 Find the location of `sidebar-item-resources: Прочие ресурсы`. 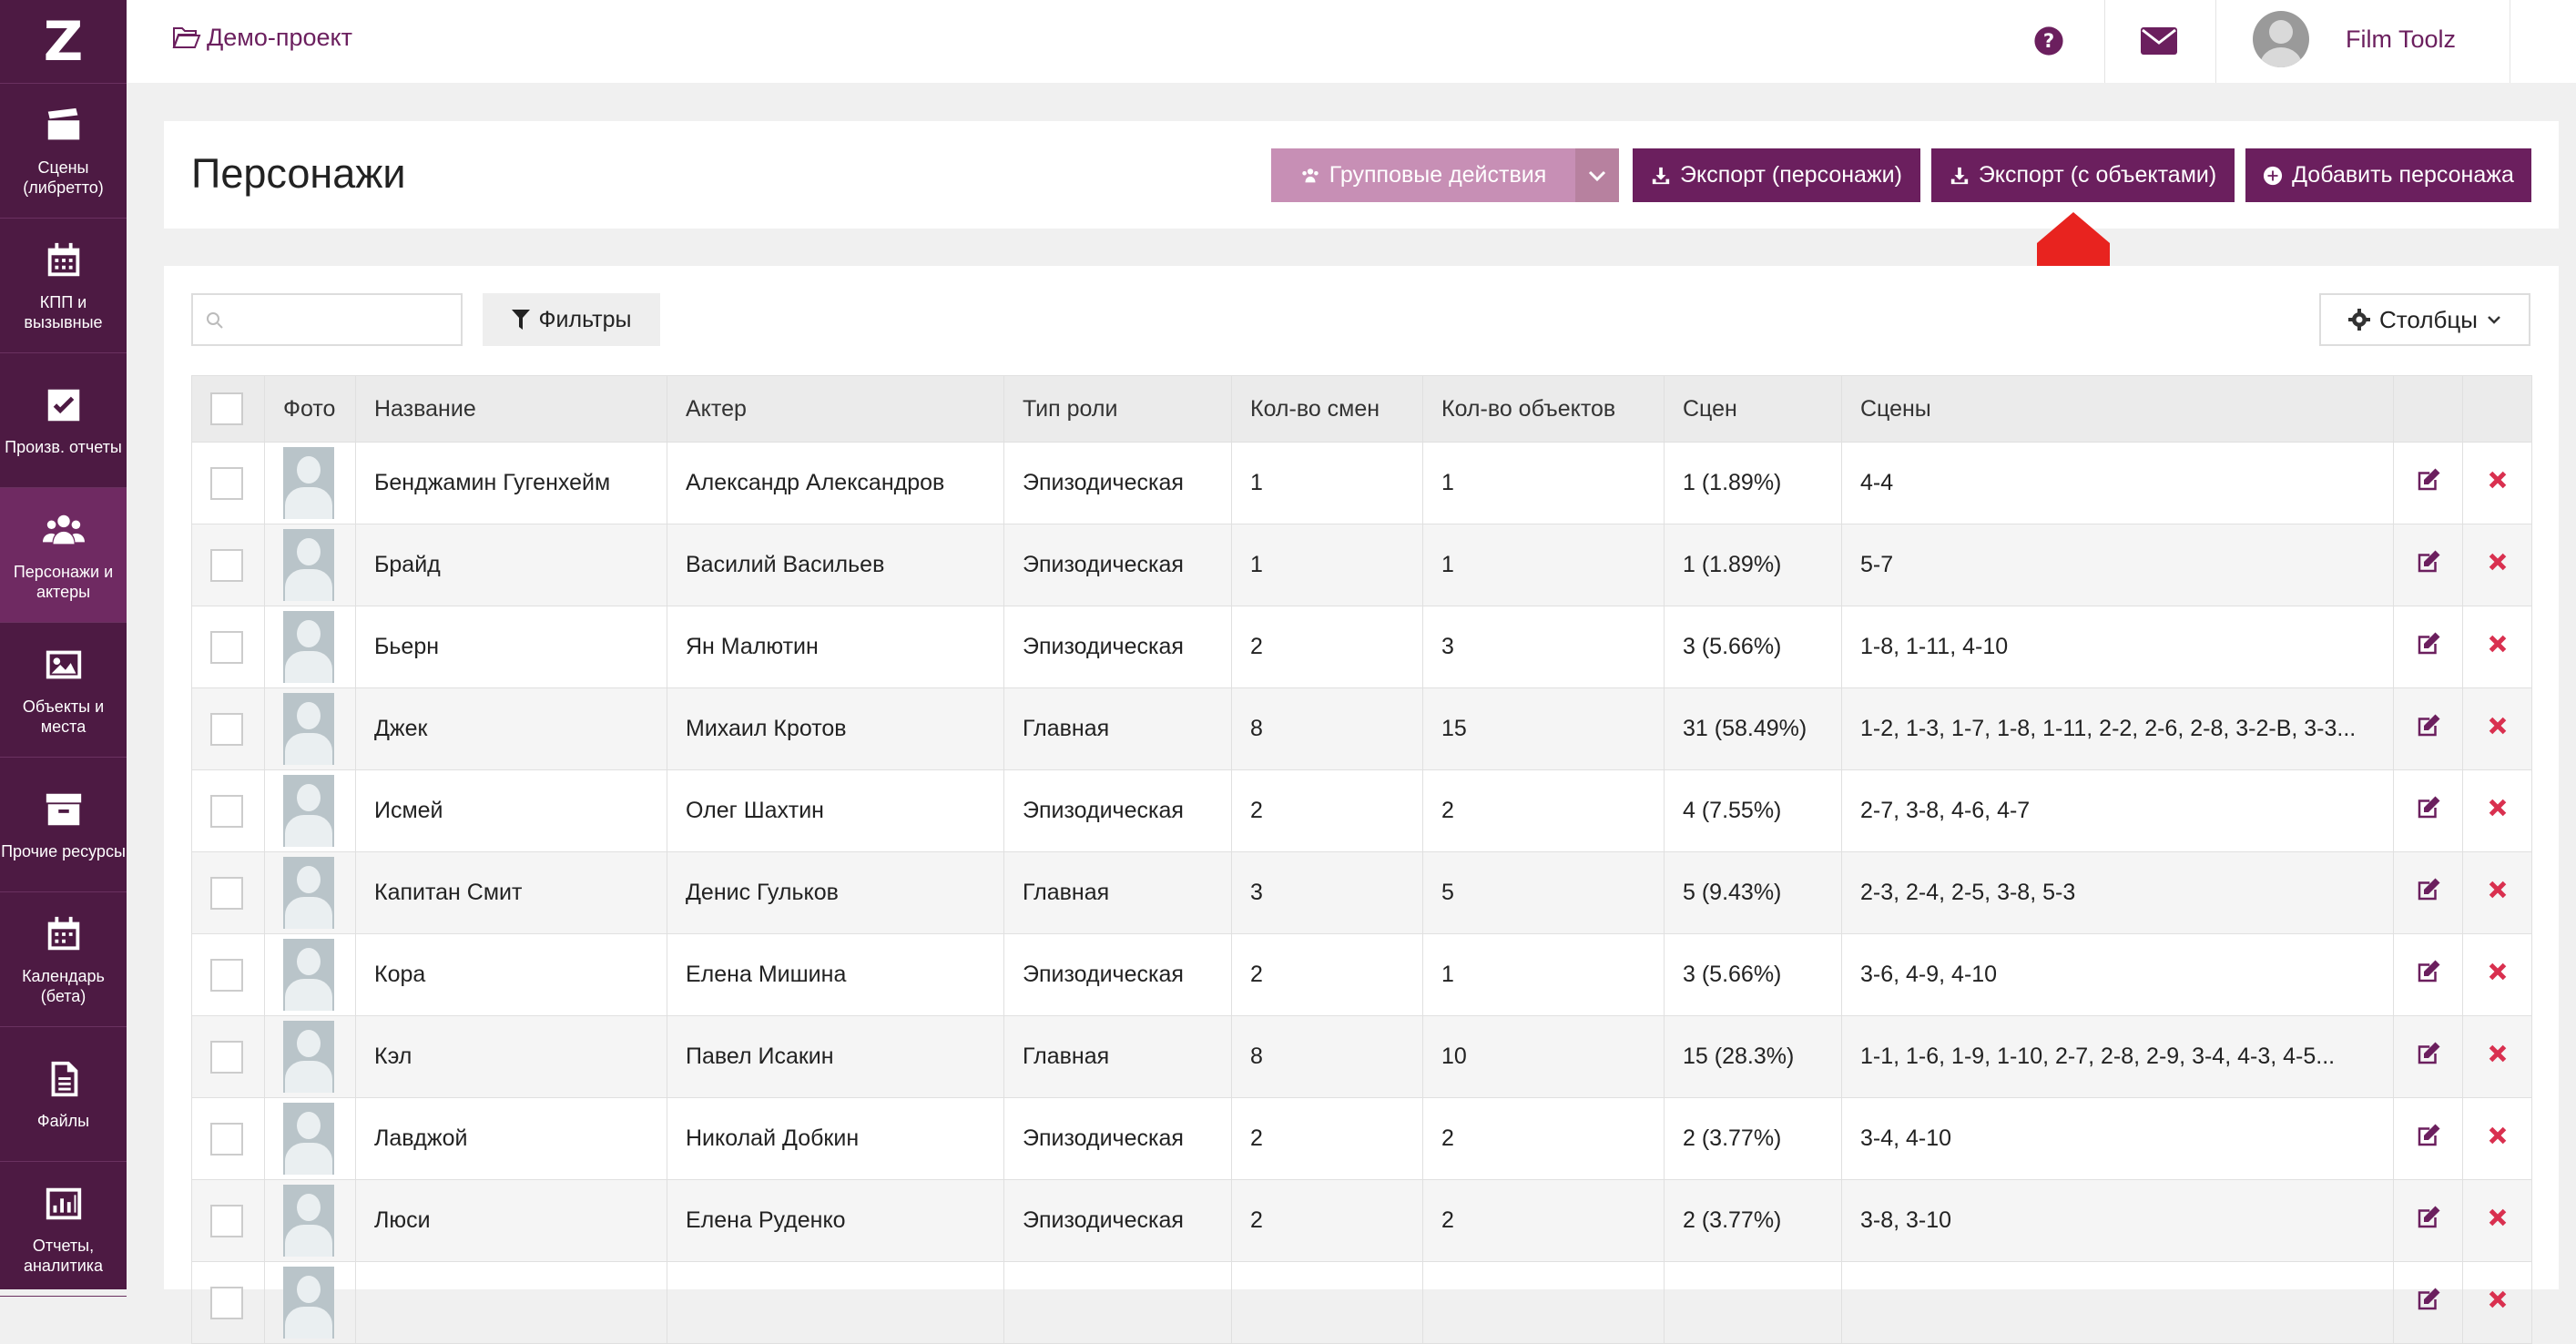

sidebar-item-resources: Прочие ресурсы is located at coordinates (64, 825).